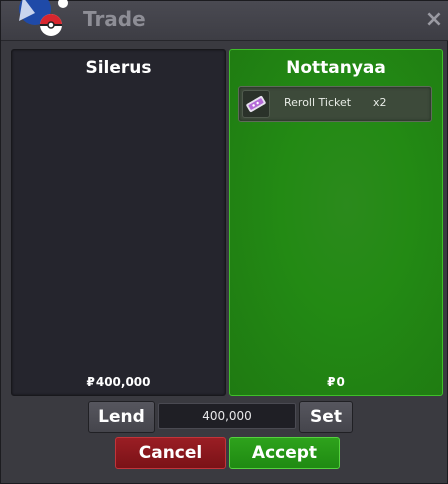 This screenshot has height=484, width=448. Describe the element at coordinates (326, 417) in the screenshot. I see `set-button: Set` at that location.